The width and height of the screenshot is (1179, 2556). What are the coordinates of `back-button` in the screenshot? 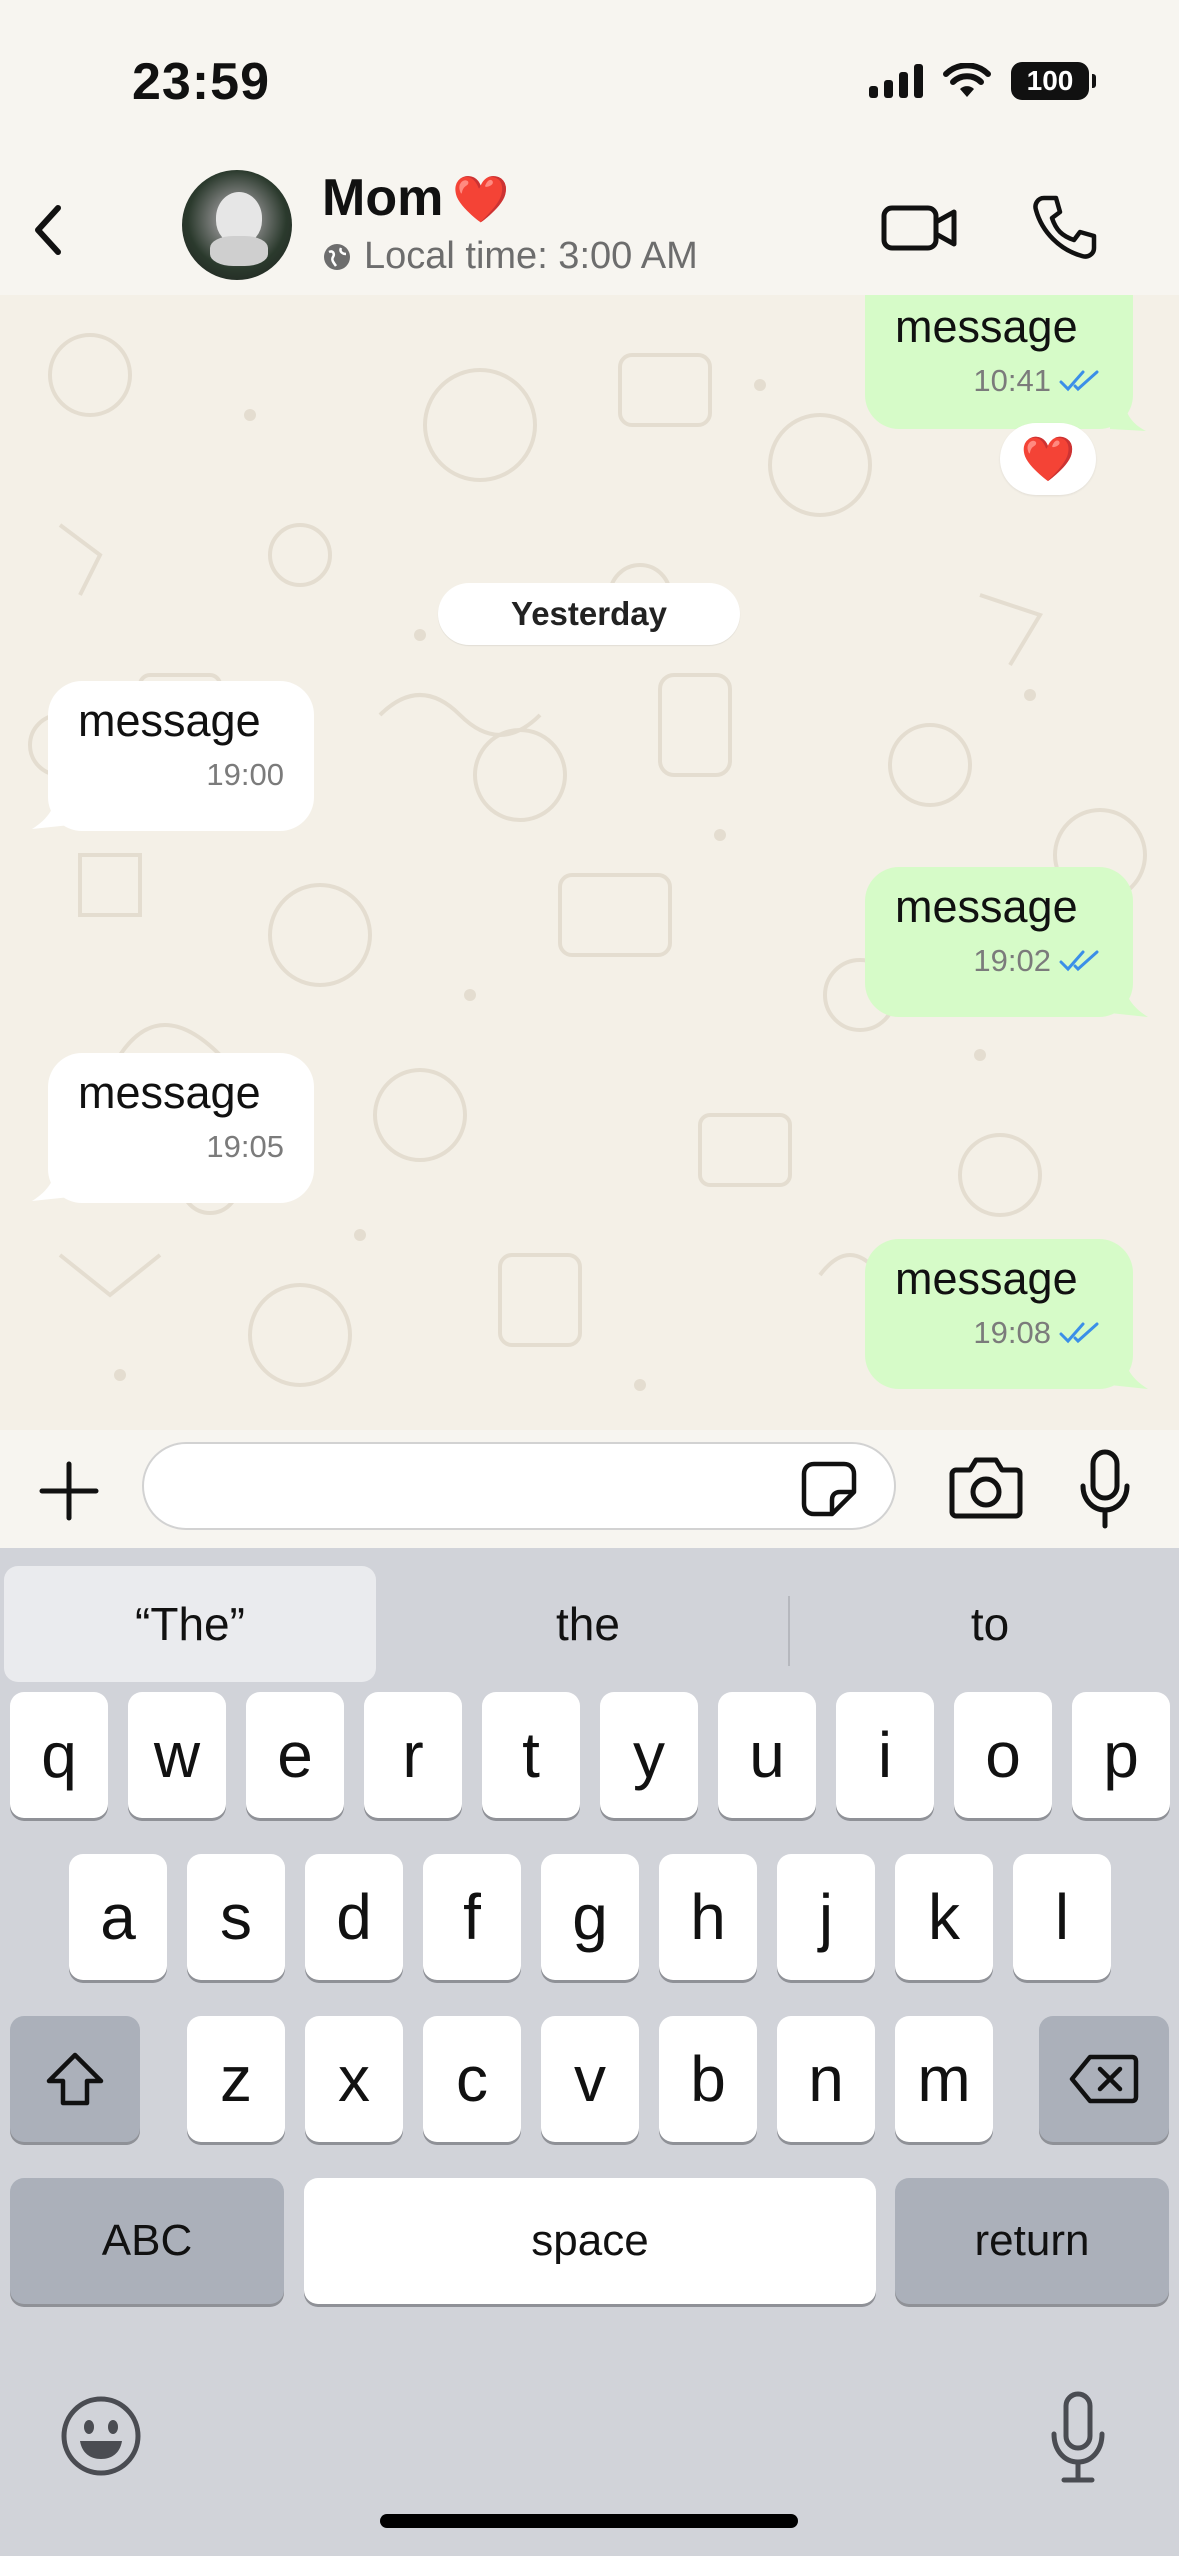 It's located at (53, 230).